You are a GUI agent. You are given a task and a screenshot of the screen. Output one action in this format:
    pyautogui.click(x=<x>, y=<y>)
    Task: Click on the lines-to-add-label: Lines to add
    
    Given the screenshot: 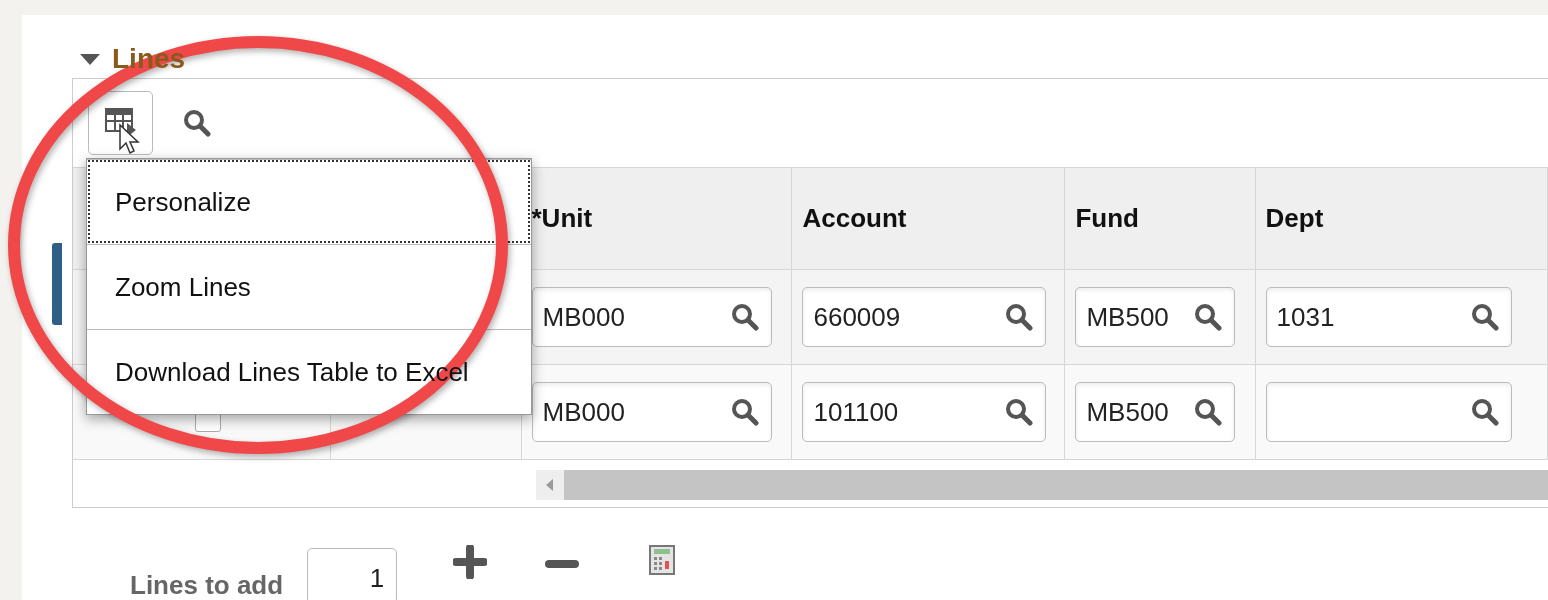 What is the action you would take?
    pyautogui.click(x=207, y=584)
    